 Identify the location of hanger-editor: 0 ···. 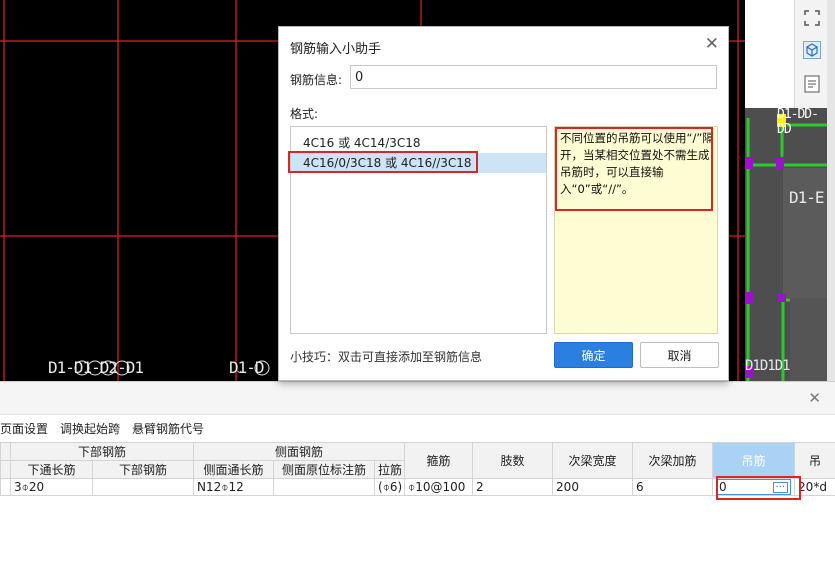
(753, 487).